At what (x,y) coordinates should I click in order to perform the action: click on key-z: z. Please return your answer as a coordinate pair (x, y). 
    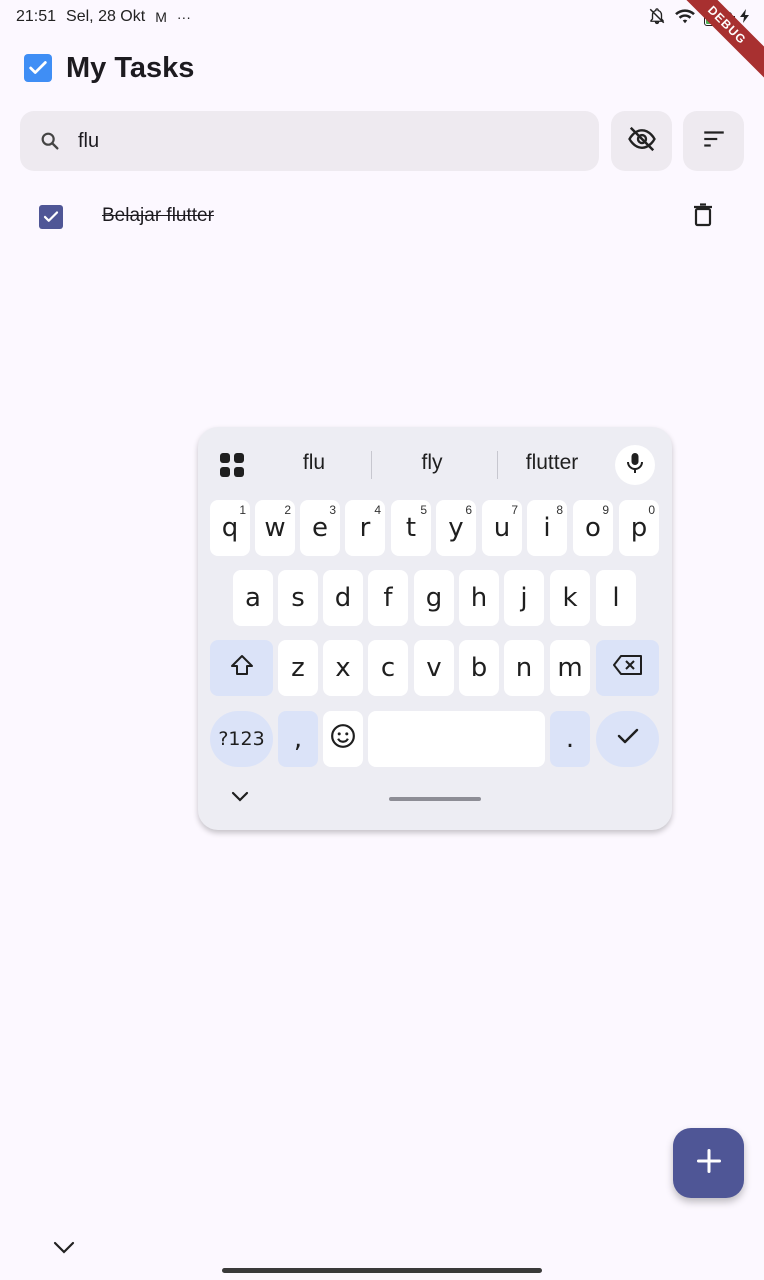
    Looking at the image, I should click on (298, 668).